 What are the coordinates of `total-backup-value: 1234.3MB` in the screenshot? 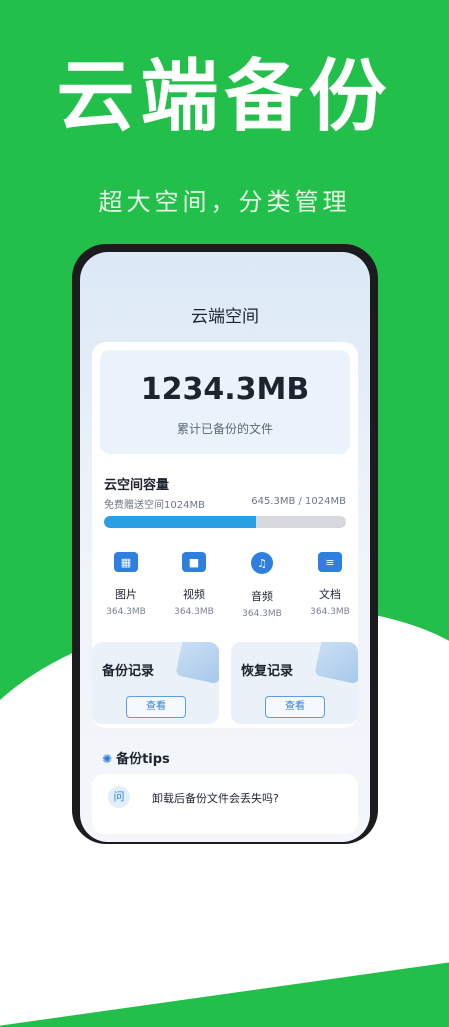 It's located at (225, 389).